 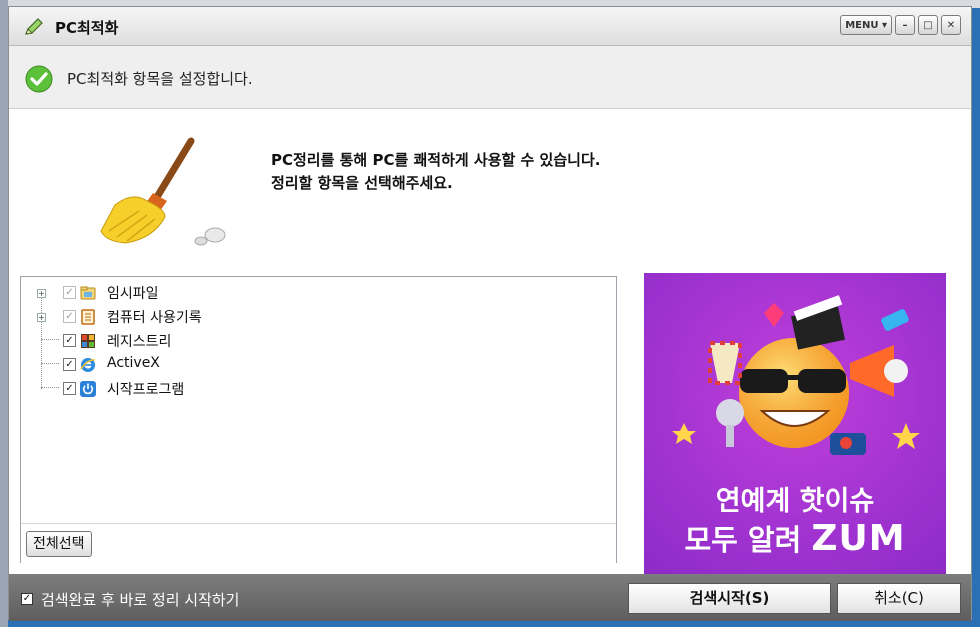 What do you see at coordinates (146, 390) in the screenshot?
I see `tree-item-label: 시작프로그램` at bounding box center [146, 390].